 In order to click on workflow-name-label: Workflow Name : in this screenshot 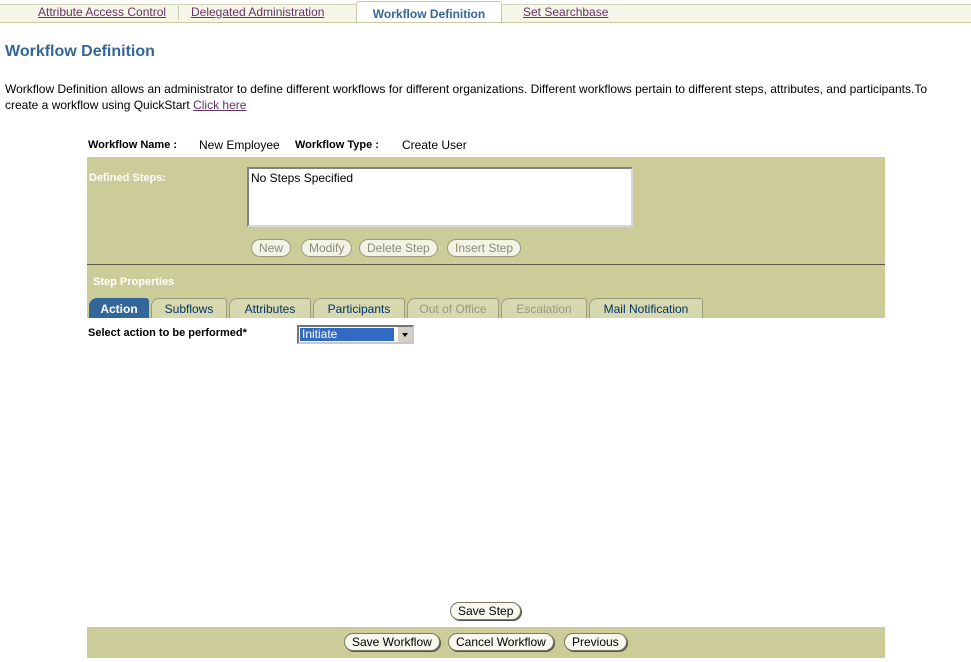, I will do `click(133, 145)`.